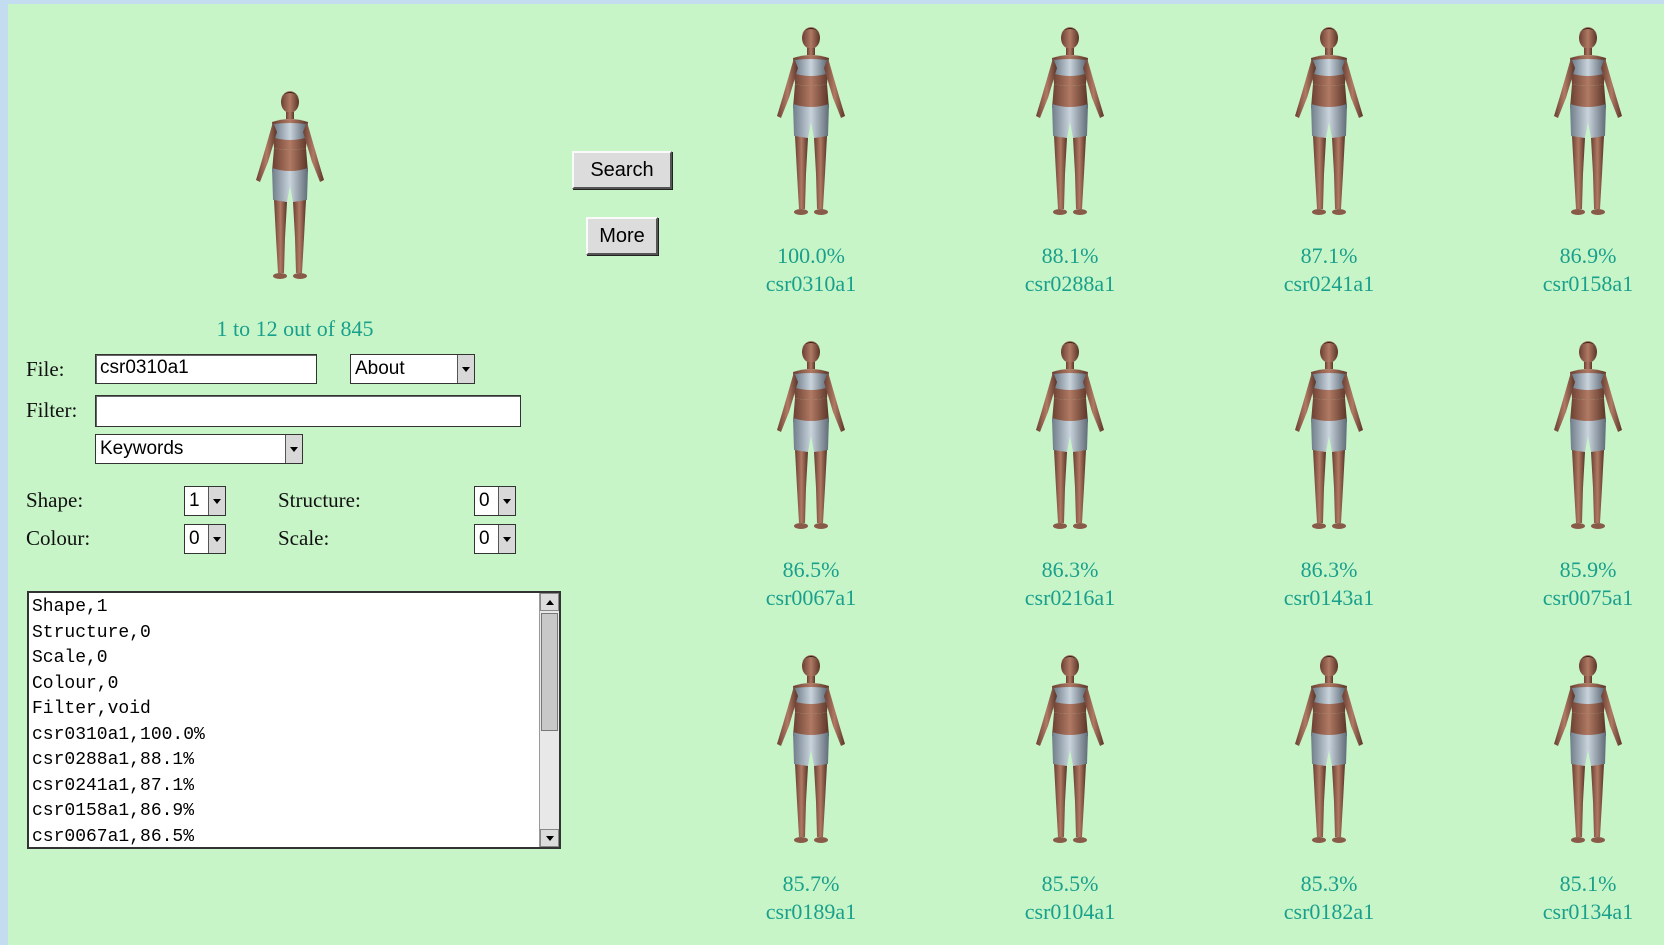 The width and height of the screenshot is (1664, 945). What do you see at coordinates (1070, 911) in the screenshot?
I see `result-filename: csr0104a1` at bounding box center [1070, 911].